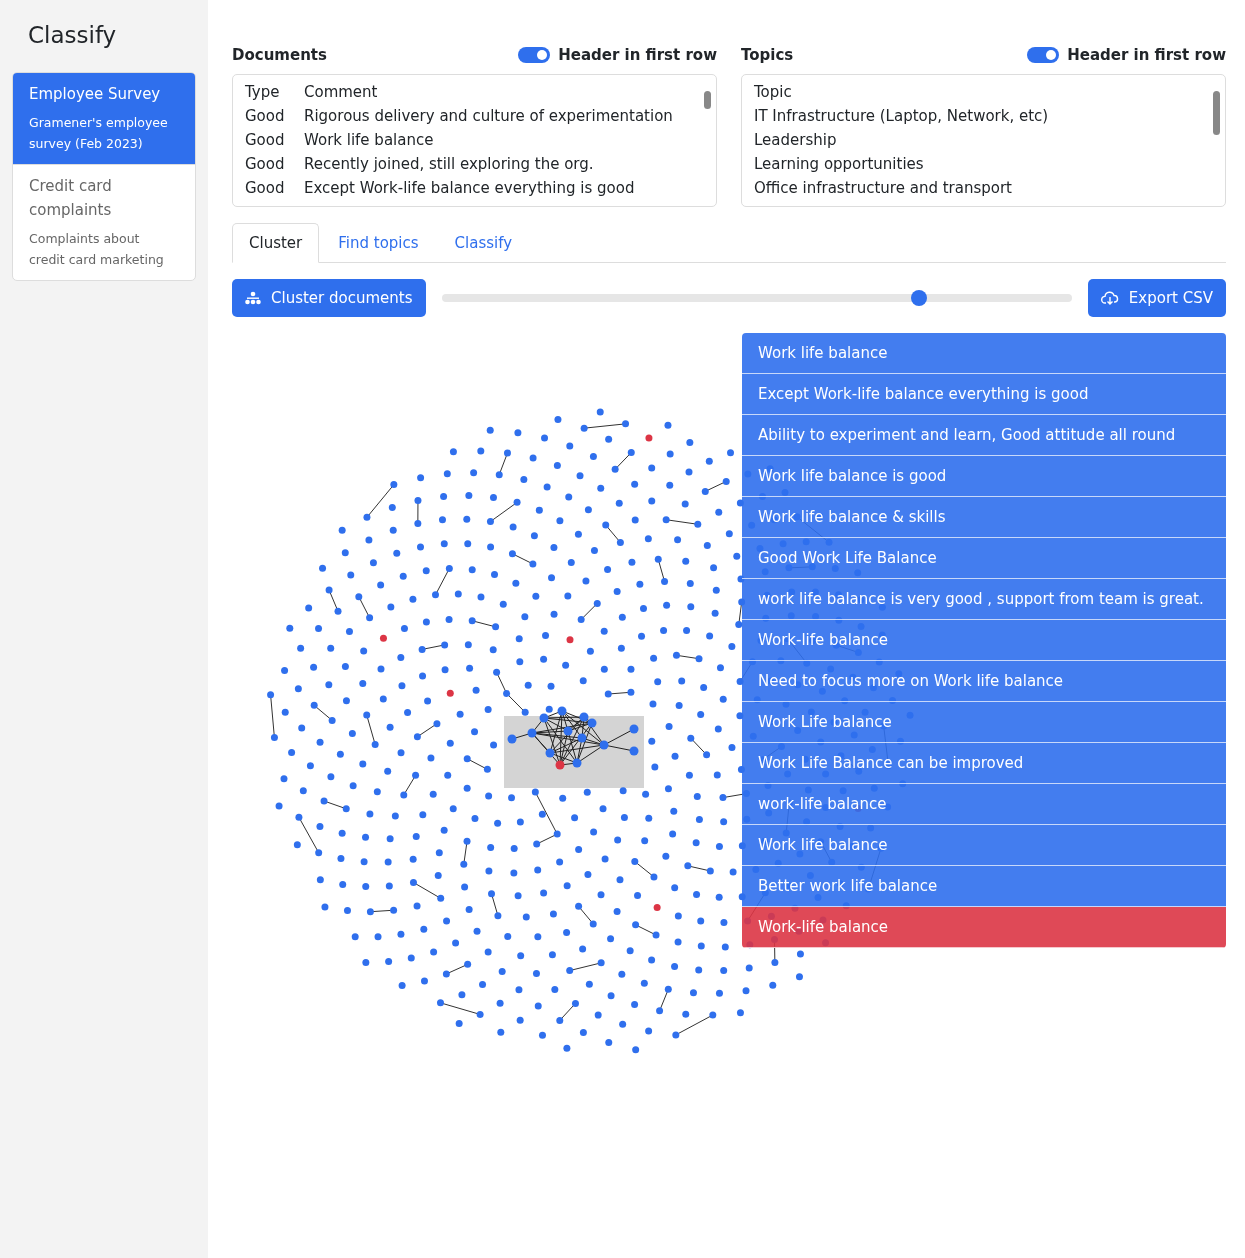 The image size is (1245, 1258). Describe the element at coordinates (984, 886) in the screenshot. I see `cluster-list-item: Better work life balance` at that location.